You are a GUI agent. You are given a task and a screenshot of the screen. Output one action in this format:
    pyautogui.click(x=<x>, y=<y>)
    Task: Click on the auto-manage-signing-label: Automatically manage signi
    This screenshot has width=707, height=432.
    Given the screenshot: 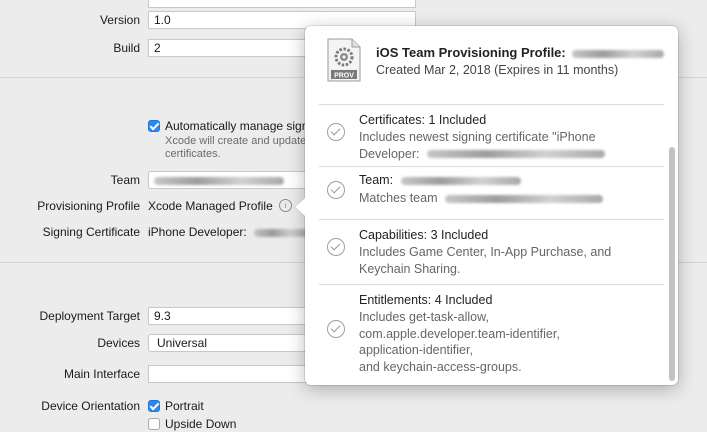 What is the action you would take?
    pyautogui.click(x=238, y=126)
    